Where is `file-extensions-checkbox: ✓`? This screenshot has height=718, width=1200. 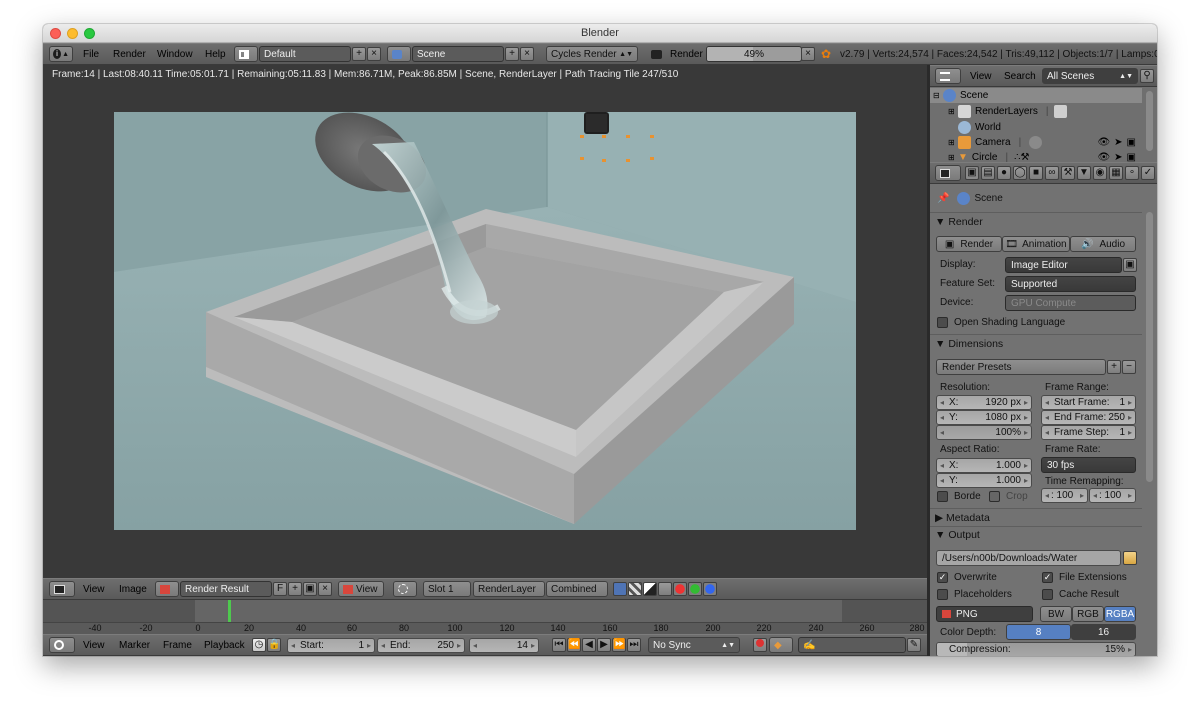
file-extensions-checkbox: ✓ is located at coordinates (1047, 577).